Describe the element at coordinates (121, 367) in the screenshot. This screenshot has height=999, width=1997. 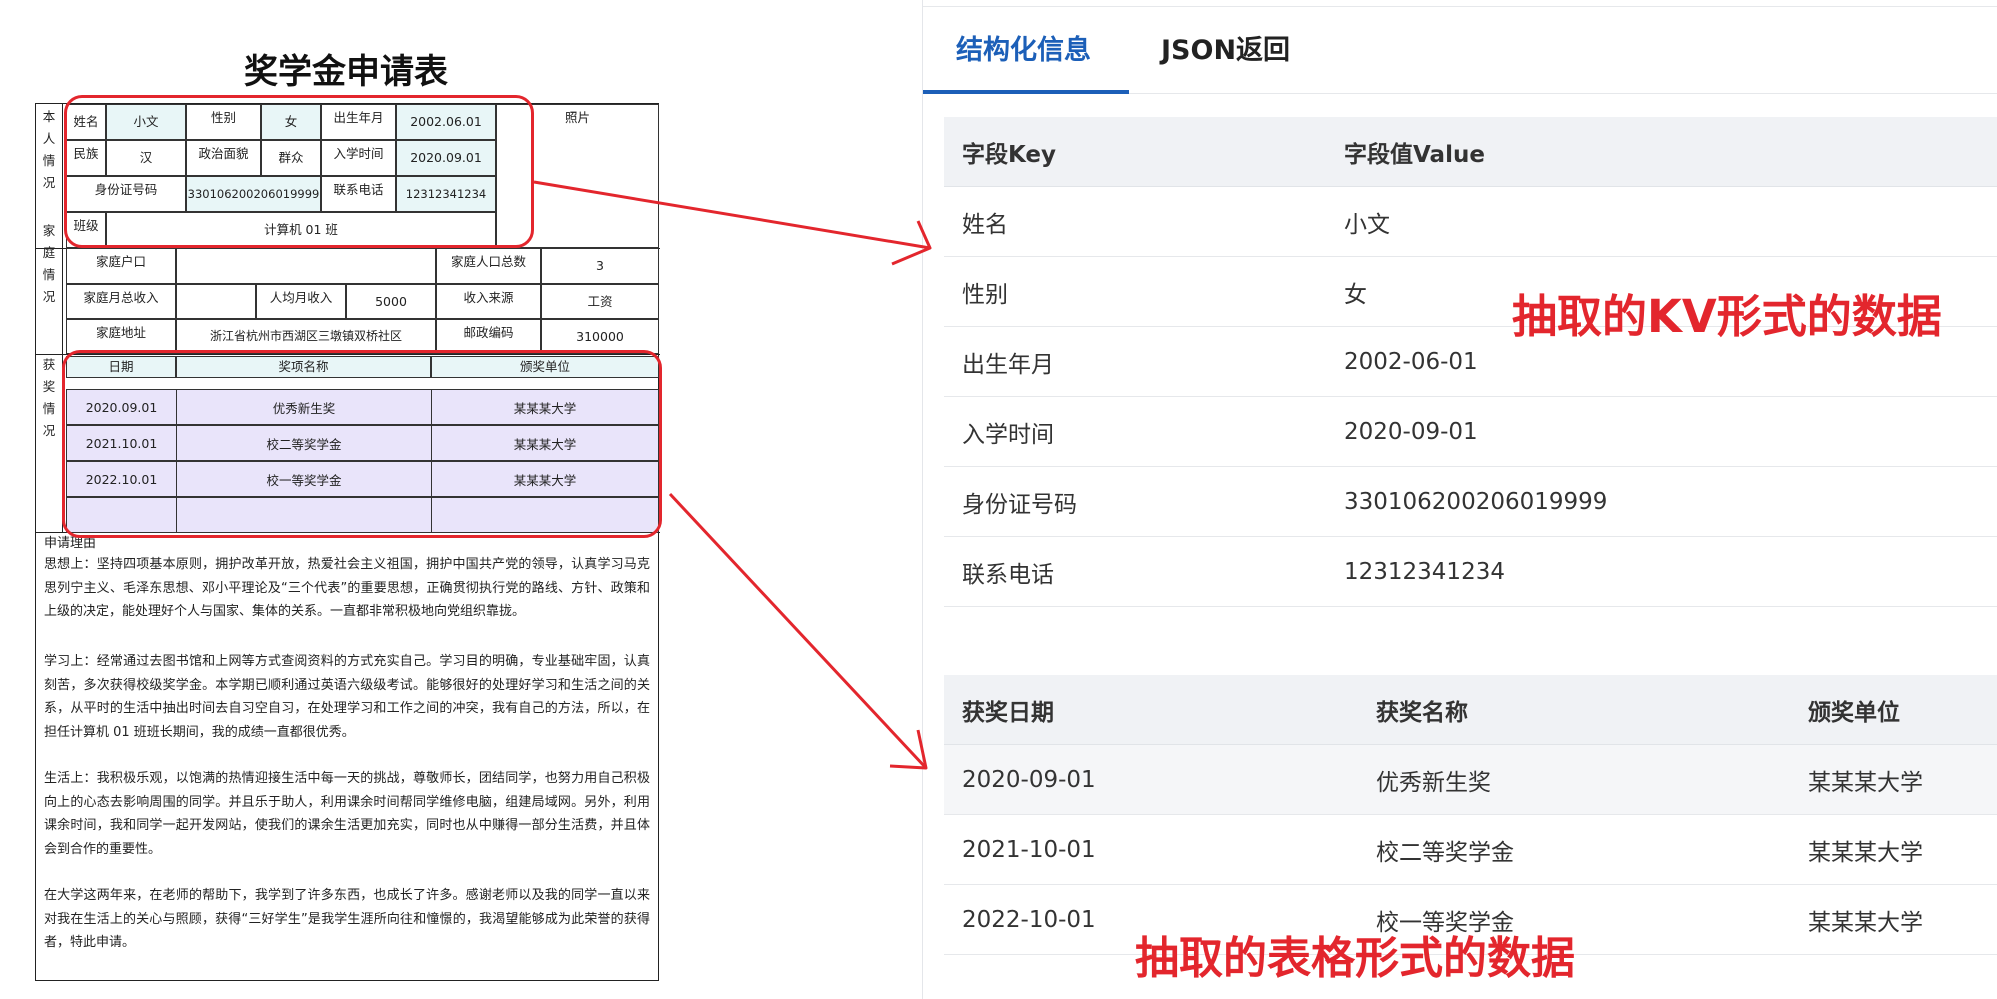
I see `award-header-date: 日期` at that location.